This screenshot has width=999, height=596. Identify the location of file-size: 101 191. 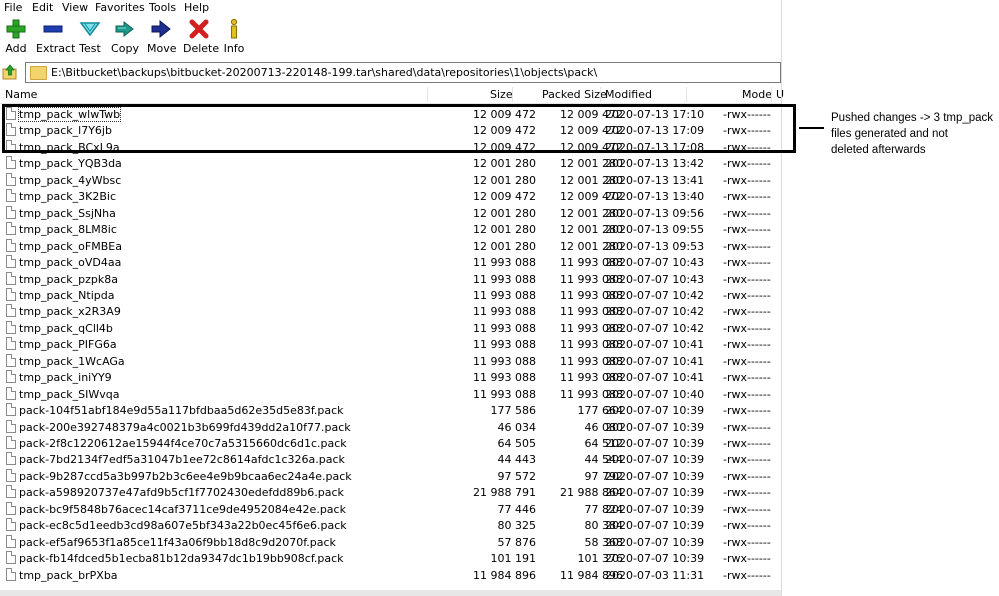
(513, 559).